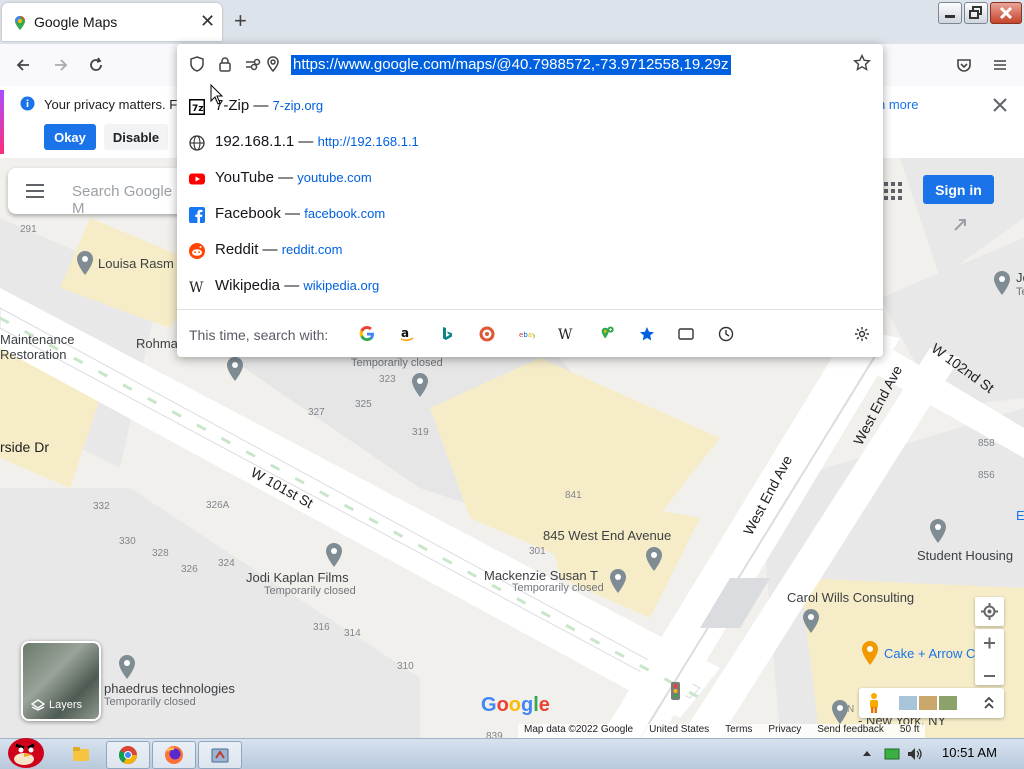 The height and width of the screenshot is (769, 1024). I want to click on volume-icon, so click(915, 754).